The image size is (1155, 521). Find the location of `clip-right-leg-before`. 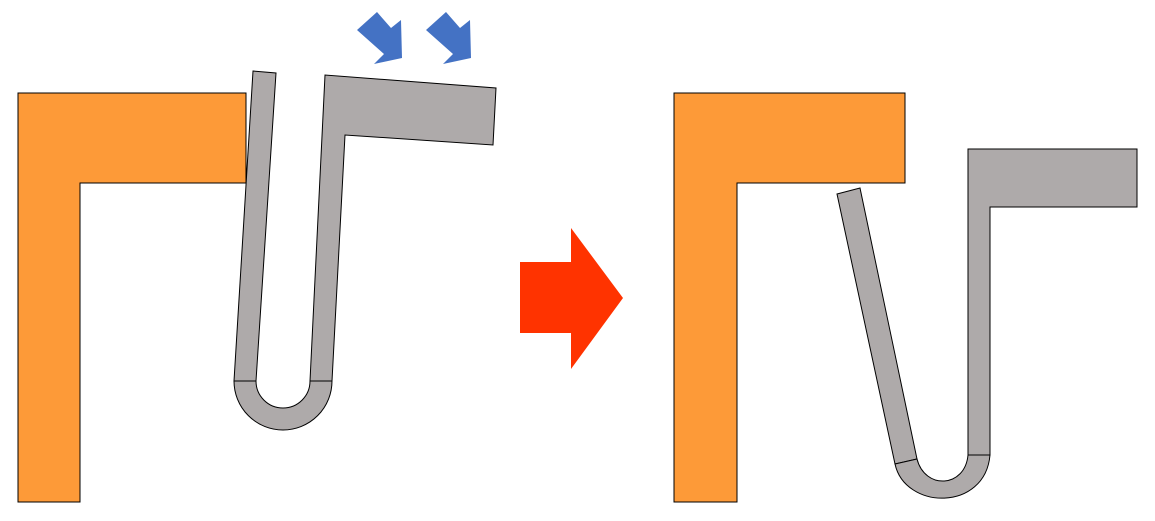

clip-right-leg-before is located at coordinates (403, 228).